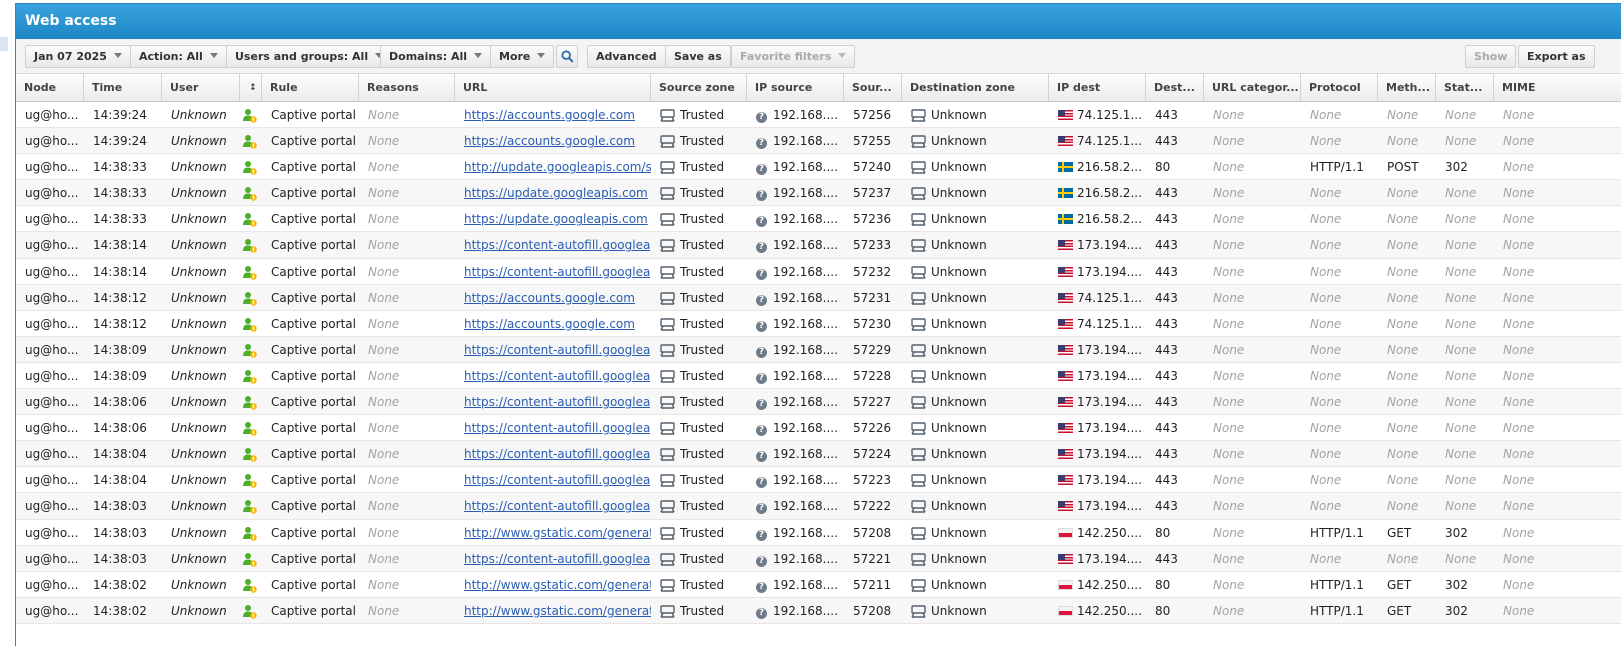 The image size is (1621, 646). I want to click on column-header-ip-dest: IP dest, so click(1097, 88).